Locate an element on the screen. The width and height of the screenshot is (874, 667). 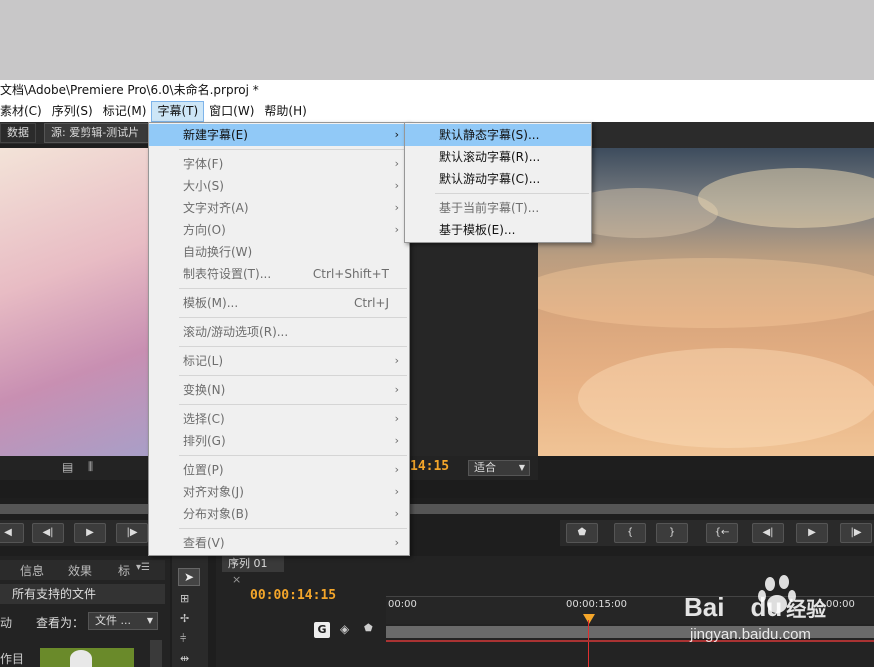
title-menu-item-label: 字体(F) is located at coordinates (203, 164).